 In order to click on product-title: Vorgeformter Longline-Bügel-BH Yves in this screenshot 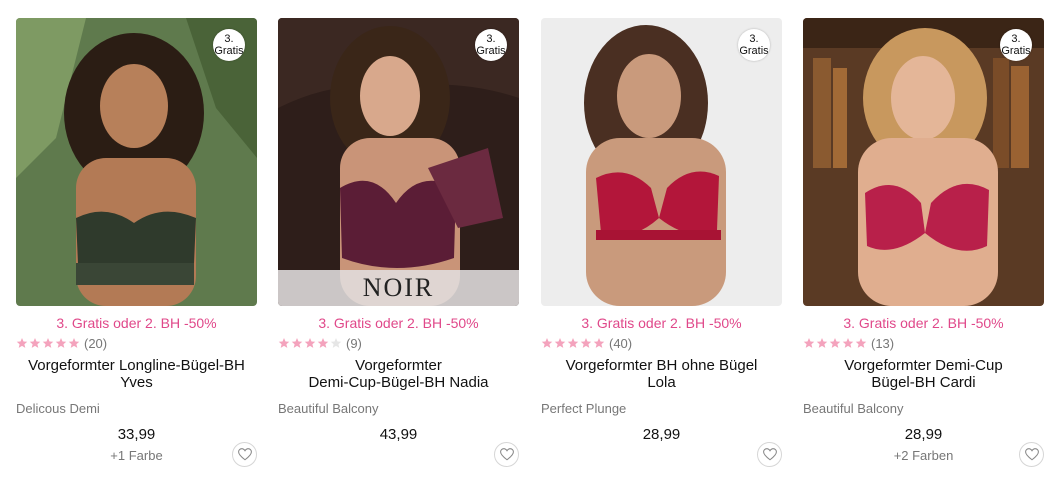, I will do `click(136, 374)`.